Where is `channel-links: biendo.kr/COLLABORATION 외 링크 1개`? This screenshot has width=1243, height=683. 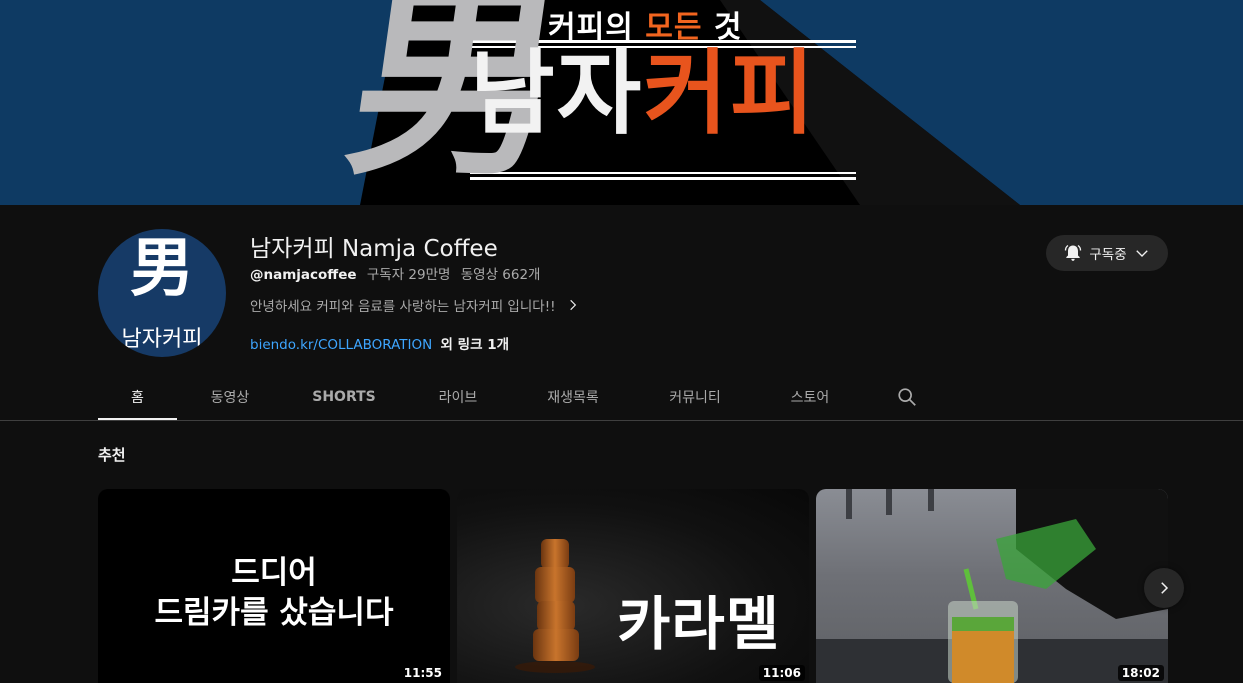
channel-links: biendo.kr/COLLABORATION 외 링크 1개 is located at coordinates (379, 343).